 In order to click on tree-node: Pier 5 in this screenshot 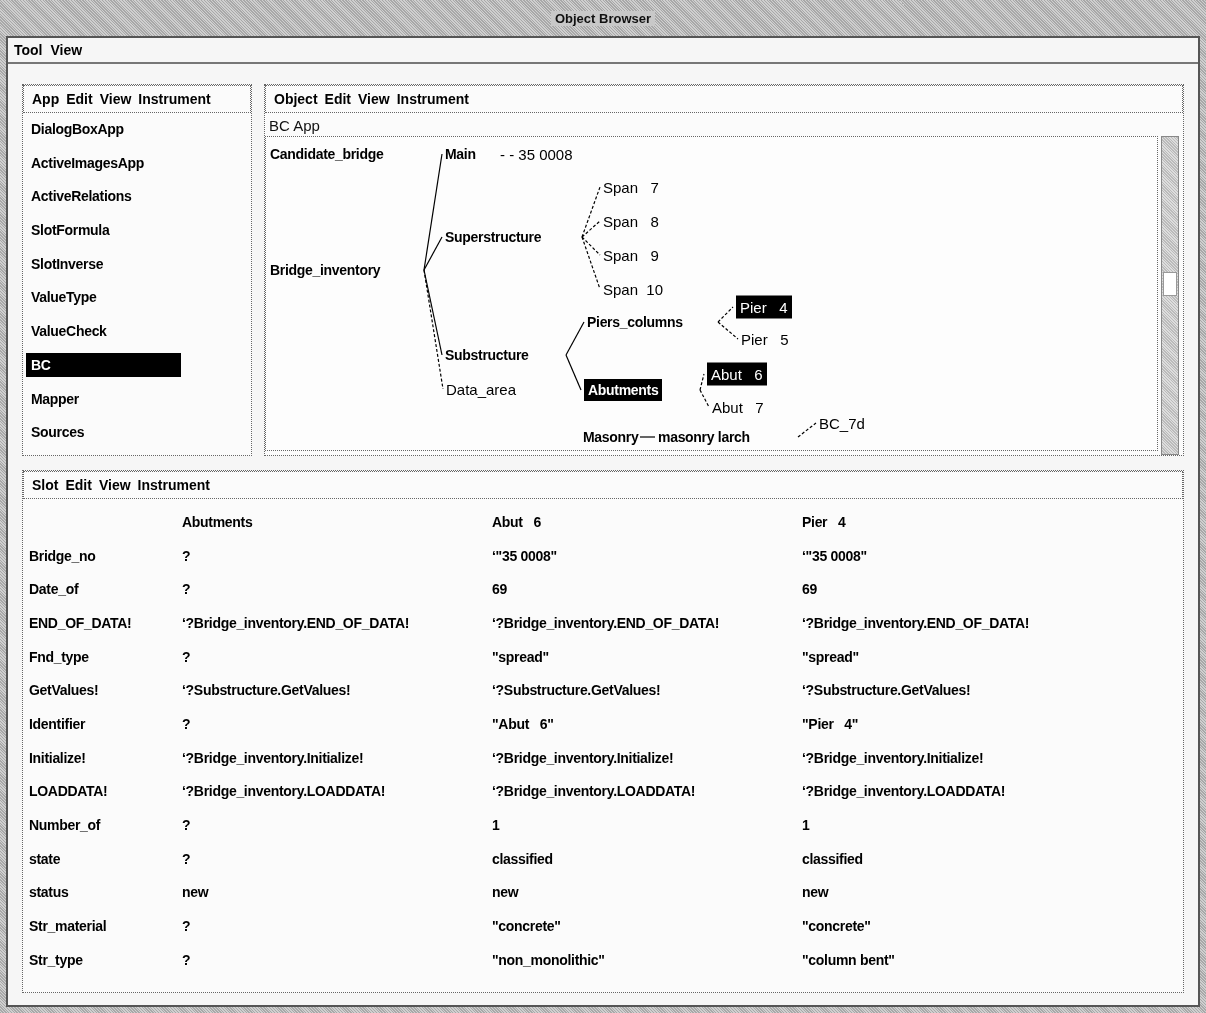, I will do `click(765, 339)`.